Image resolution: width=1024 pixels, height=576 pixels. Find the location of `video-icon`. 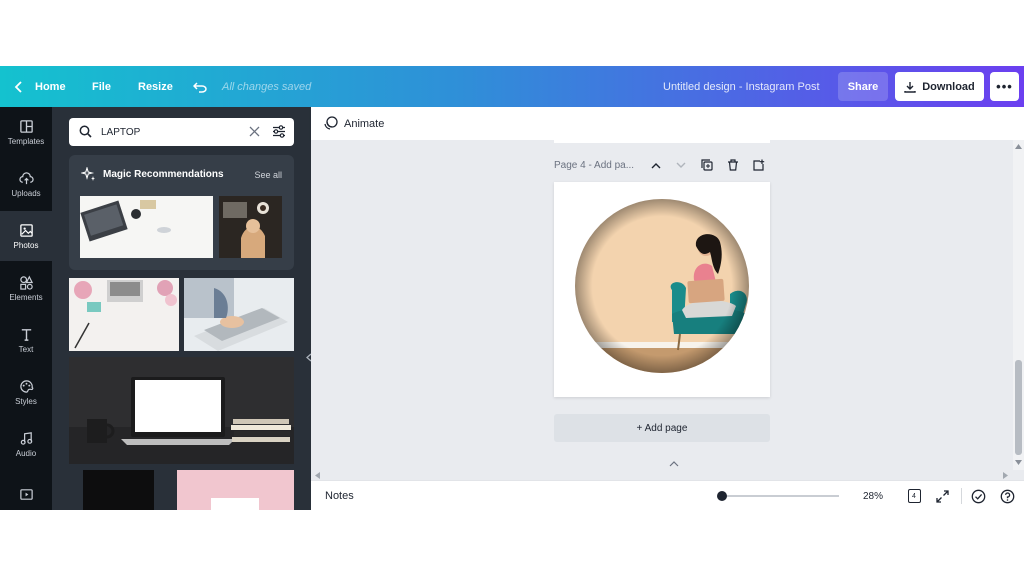

video-icon is located at coordinates (26, 494).